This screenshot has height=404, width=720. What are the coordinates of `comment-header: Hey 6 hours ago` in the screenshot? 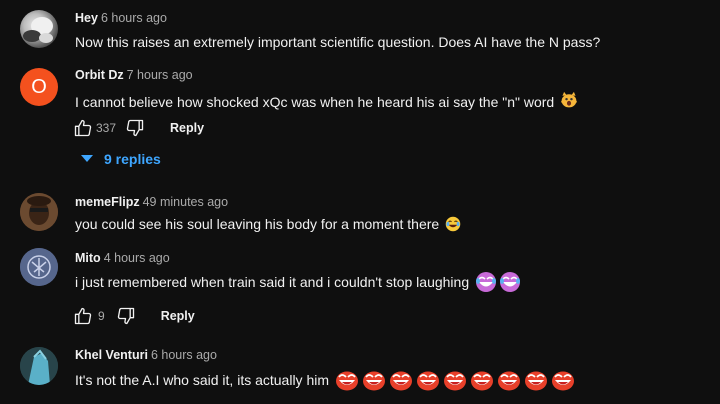 It's located at (121, 18).